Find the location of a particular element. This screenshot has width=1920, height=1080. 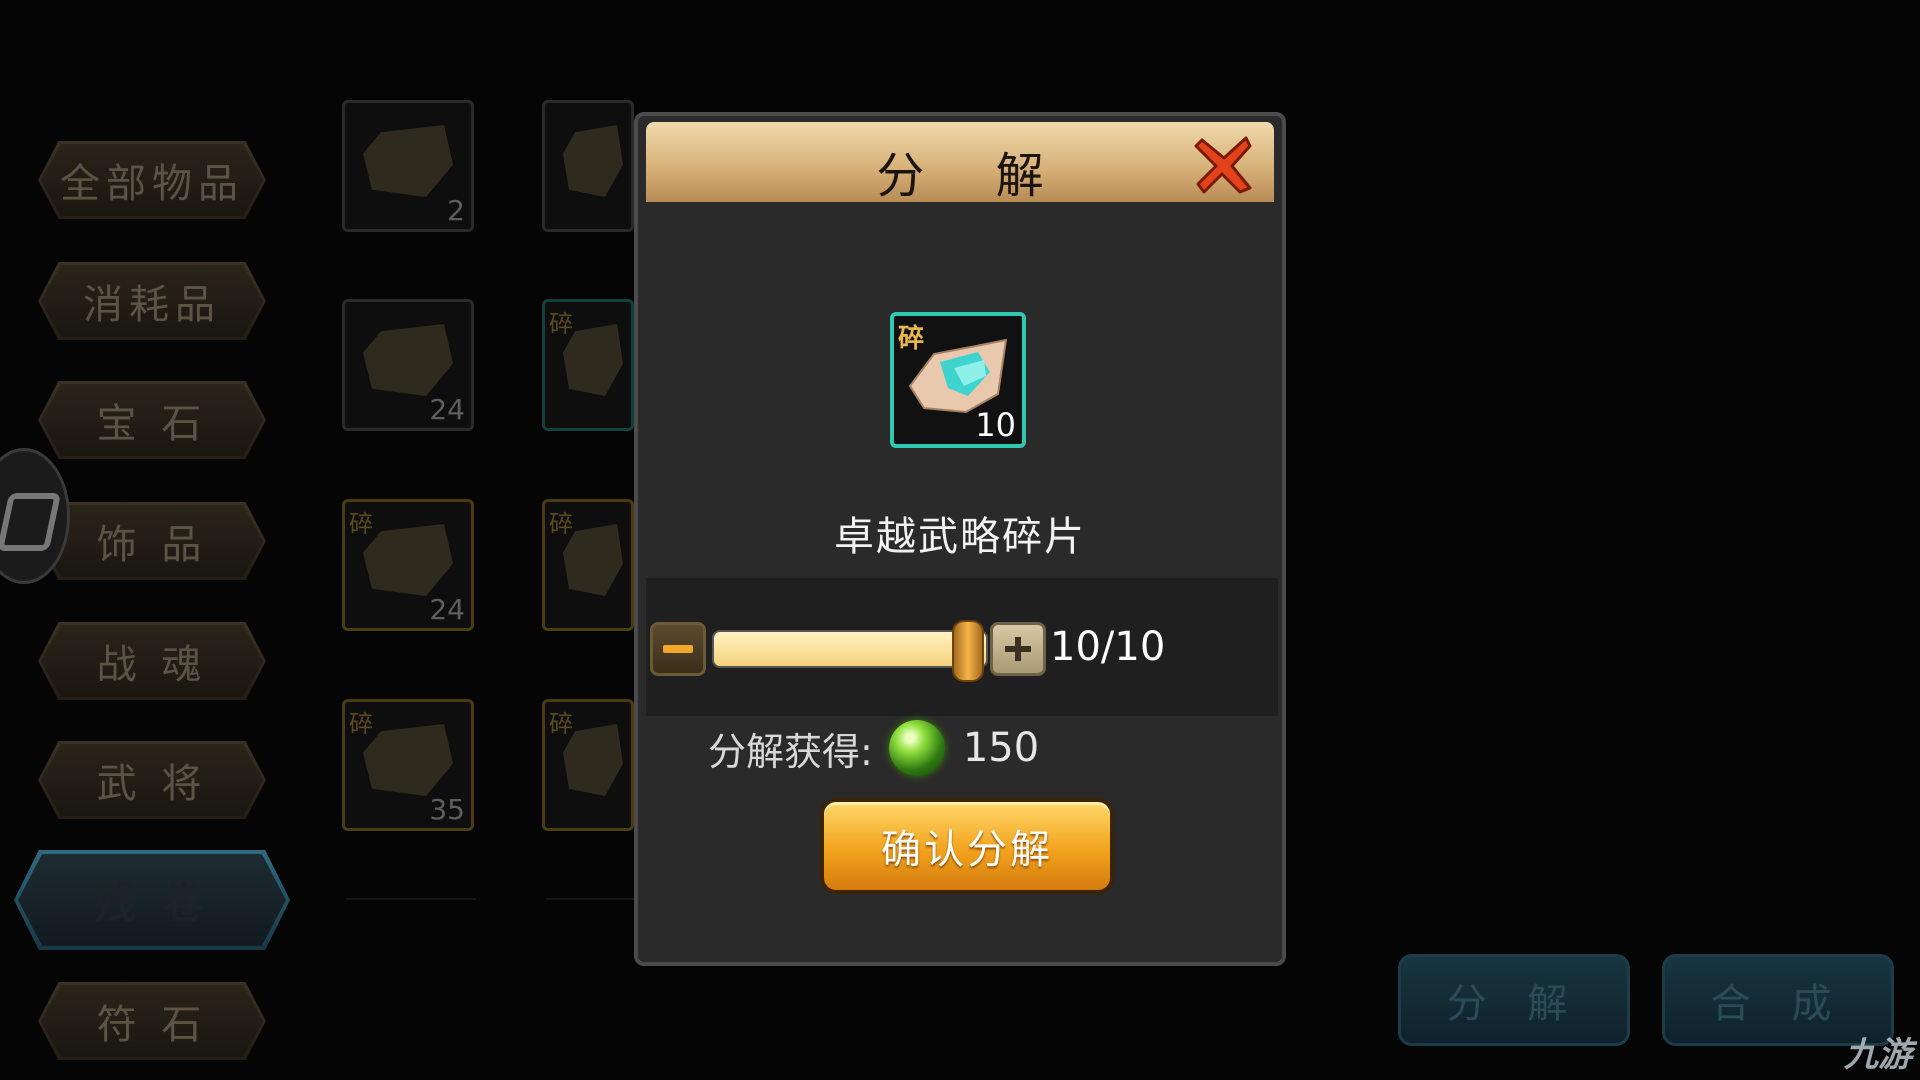

category-label: 战 魂 is located at coordinates (152, 665).